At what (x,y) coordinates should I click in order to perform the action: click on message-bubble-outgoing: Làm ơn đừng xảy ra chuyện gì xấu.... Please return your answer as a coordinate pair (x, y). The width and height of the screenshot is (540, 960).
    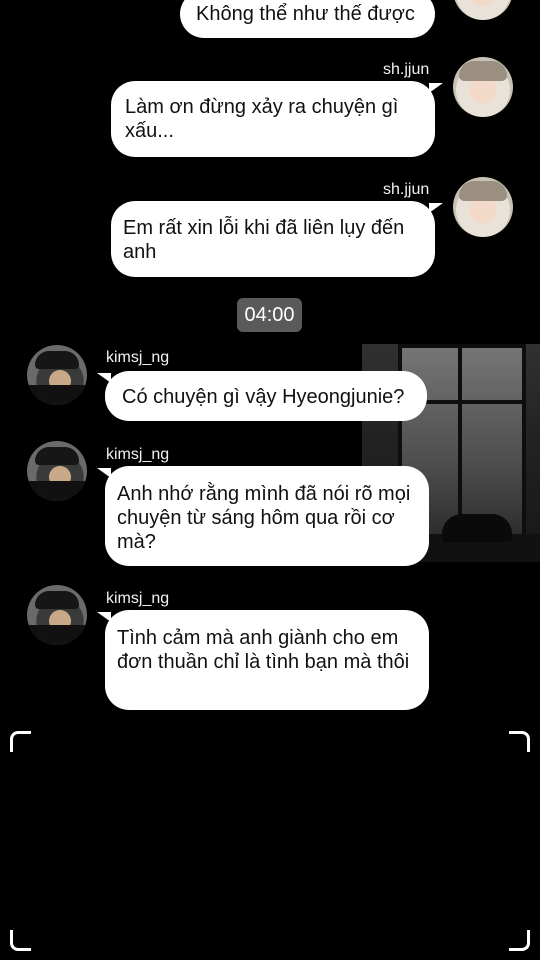
    Looking at the image, I should click on (277, 119).